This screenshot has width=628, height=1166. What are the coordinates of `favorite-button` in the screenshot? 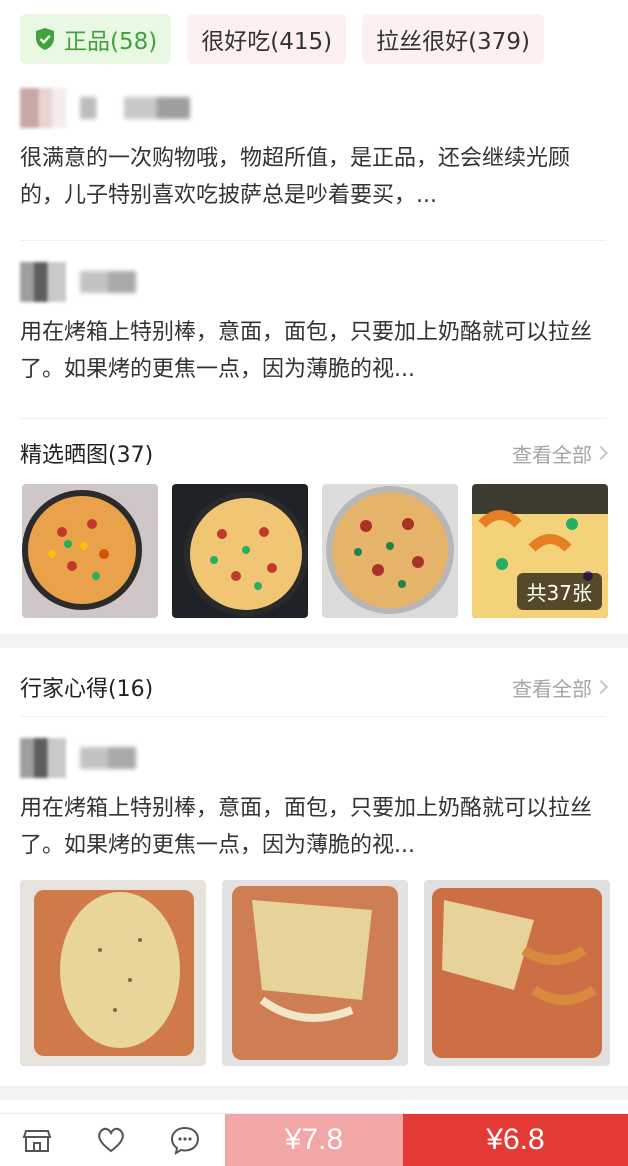 It's located at (111, 1140).